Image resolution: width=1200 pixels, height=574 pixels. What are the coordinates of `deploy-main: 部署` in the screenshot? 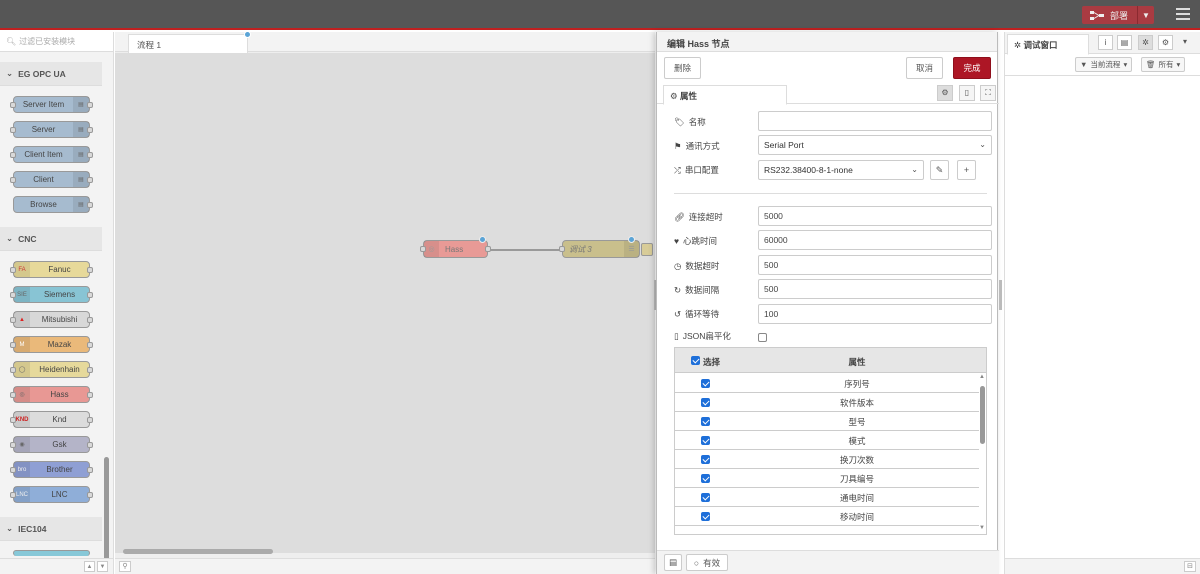 It's located at (1109, 15).